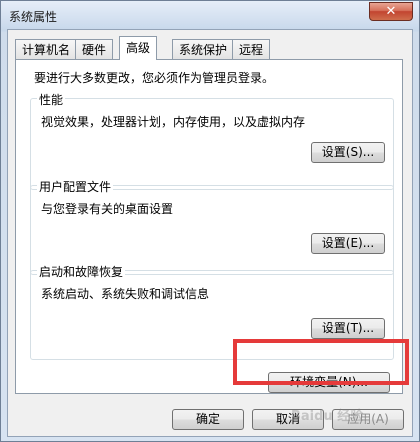 This screenshot has width=420, height=442. I want to click on performance-description: 视觉效果，处理器计划，内存使用，以及虚拟内存, so click(173, 122).